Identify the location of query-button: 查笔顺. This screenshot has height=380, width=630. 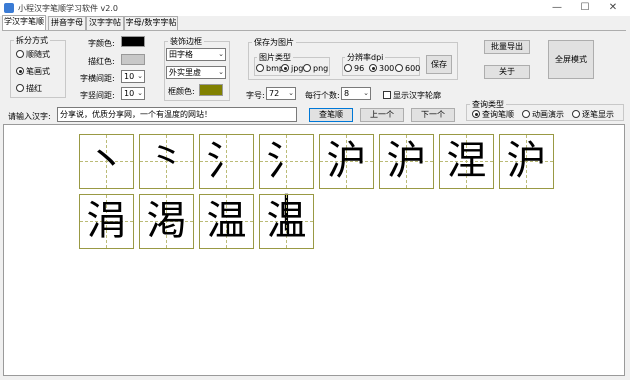
(331, 115).